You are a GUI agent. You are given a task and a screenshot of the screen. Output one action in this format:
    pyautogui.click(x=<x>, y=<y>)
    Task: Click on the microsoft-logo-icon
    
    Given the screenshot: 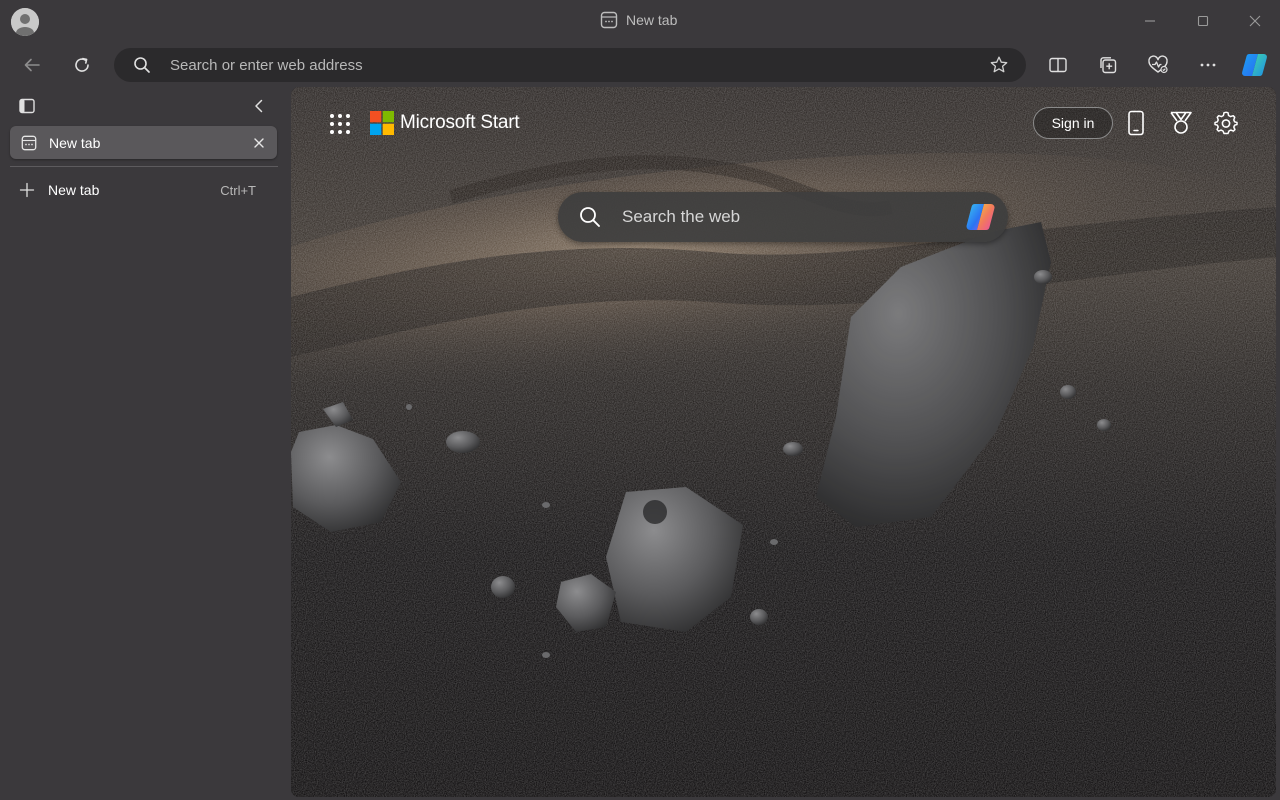 What is the action you would take?
    pyautogui.click(x=382, y=123)
    